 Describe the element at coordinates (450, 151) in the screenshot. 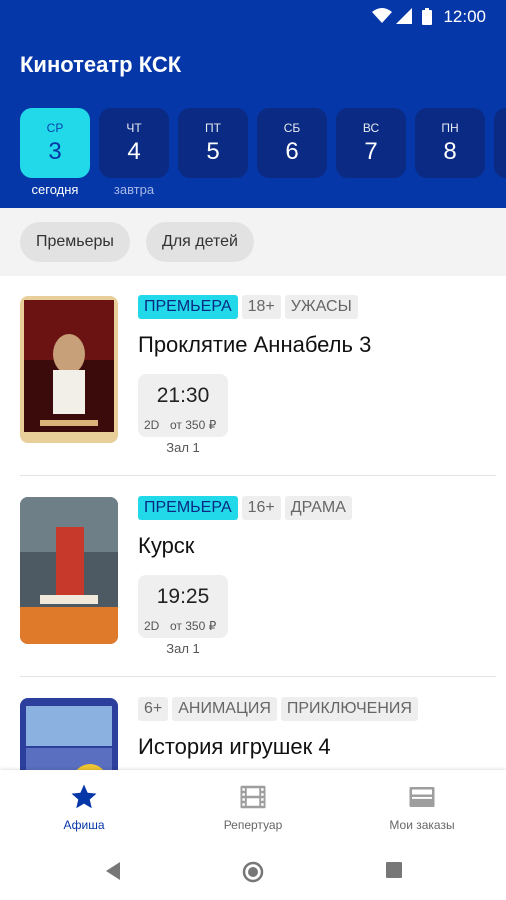

I see `date-day: 8` at that location.